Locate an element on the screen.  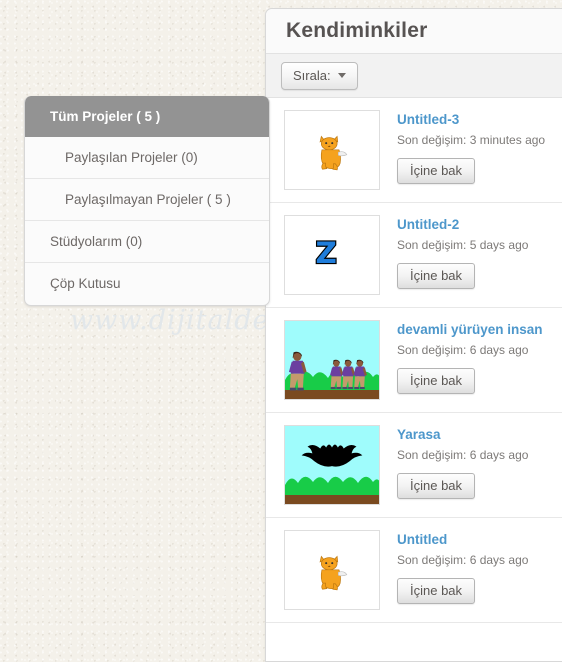
sidebar-item-shared-projects: Paylaşılan Projeler (0) is located at coordinates (147, 158).